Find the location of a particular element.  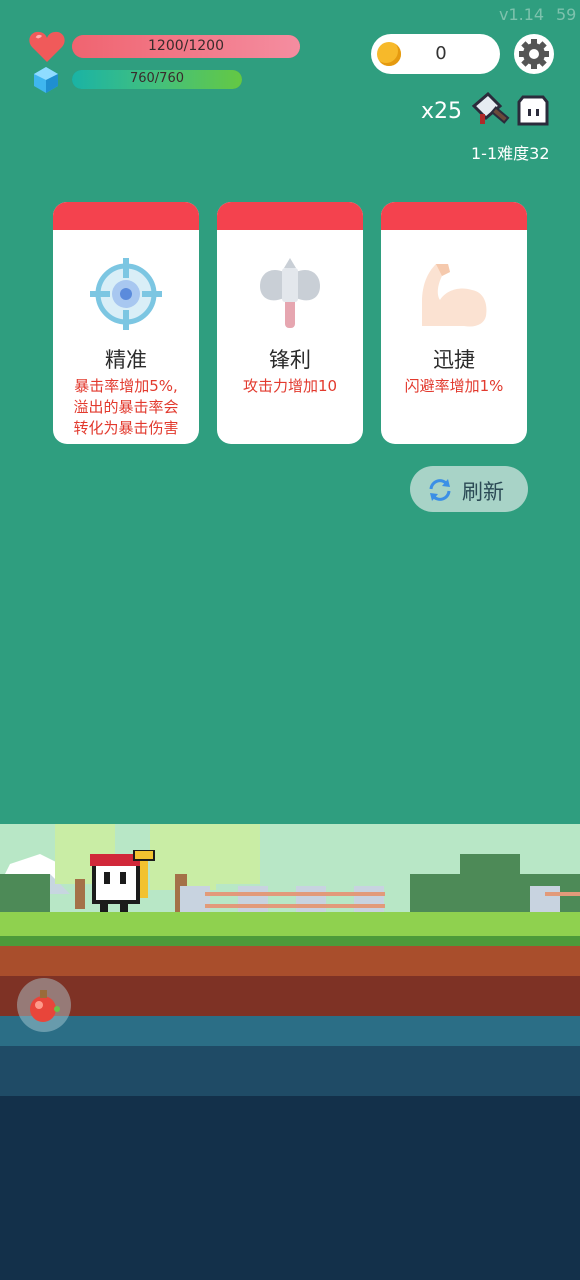

muscle-arm-icon is located at coordinates (454, 294).